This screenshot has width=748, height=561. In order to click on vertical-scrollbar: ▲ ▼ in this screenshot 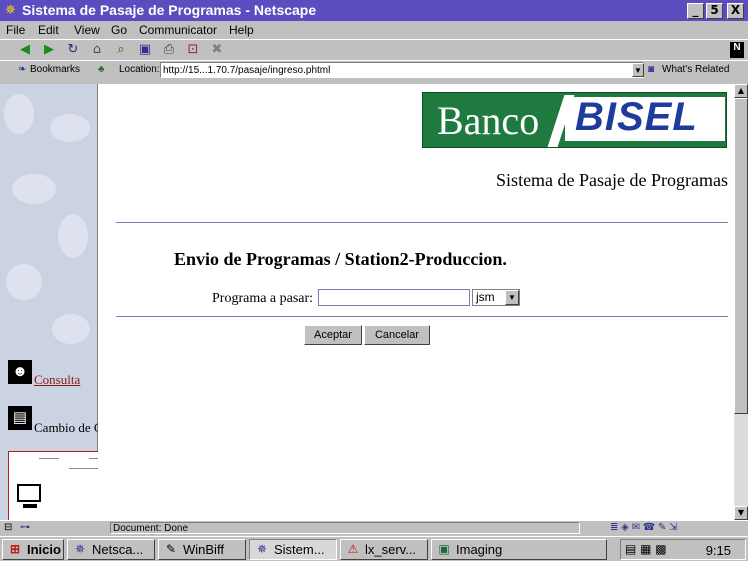, I will do `click(741, 302)`.